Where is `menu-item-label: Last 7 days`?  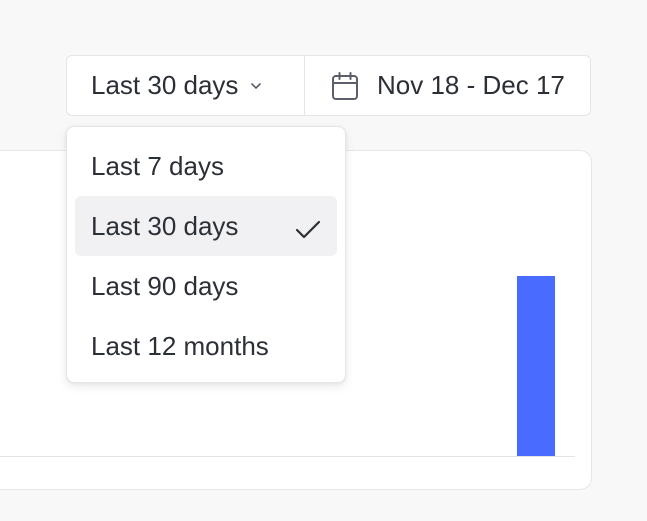
menu-item-label: Last 7 days is located at coordinates (157, 165).